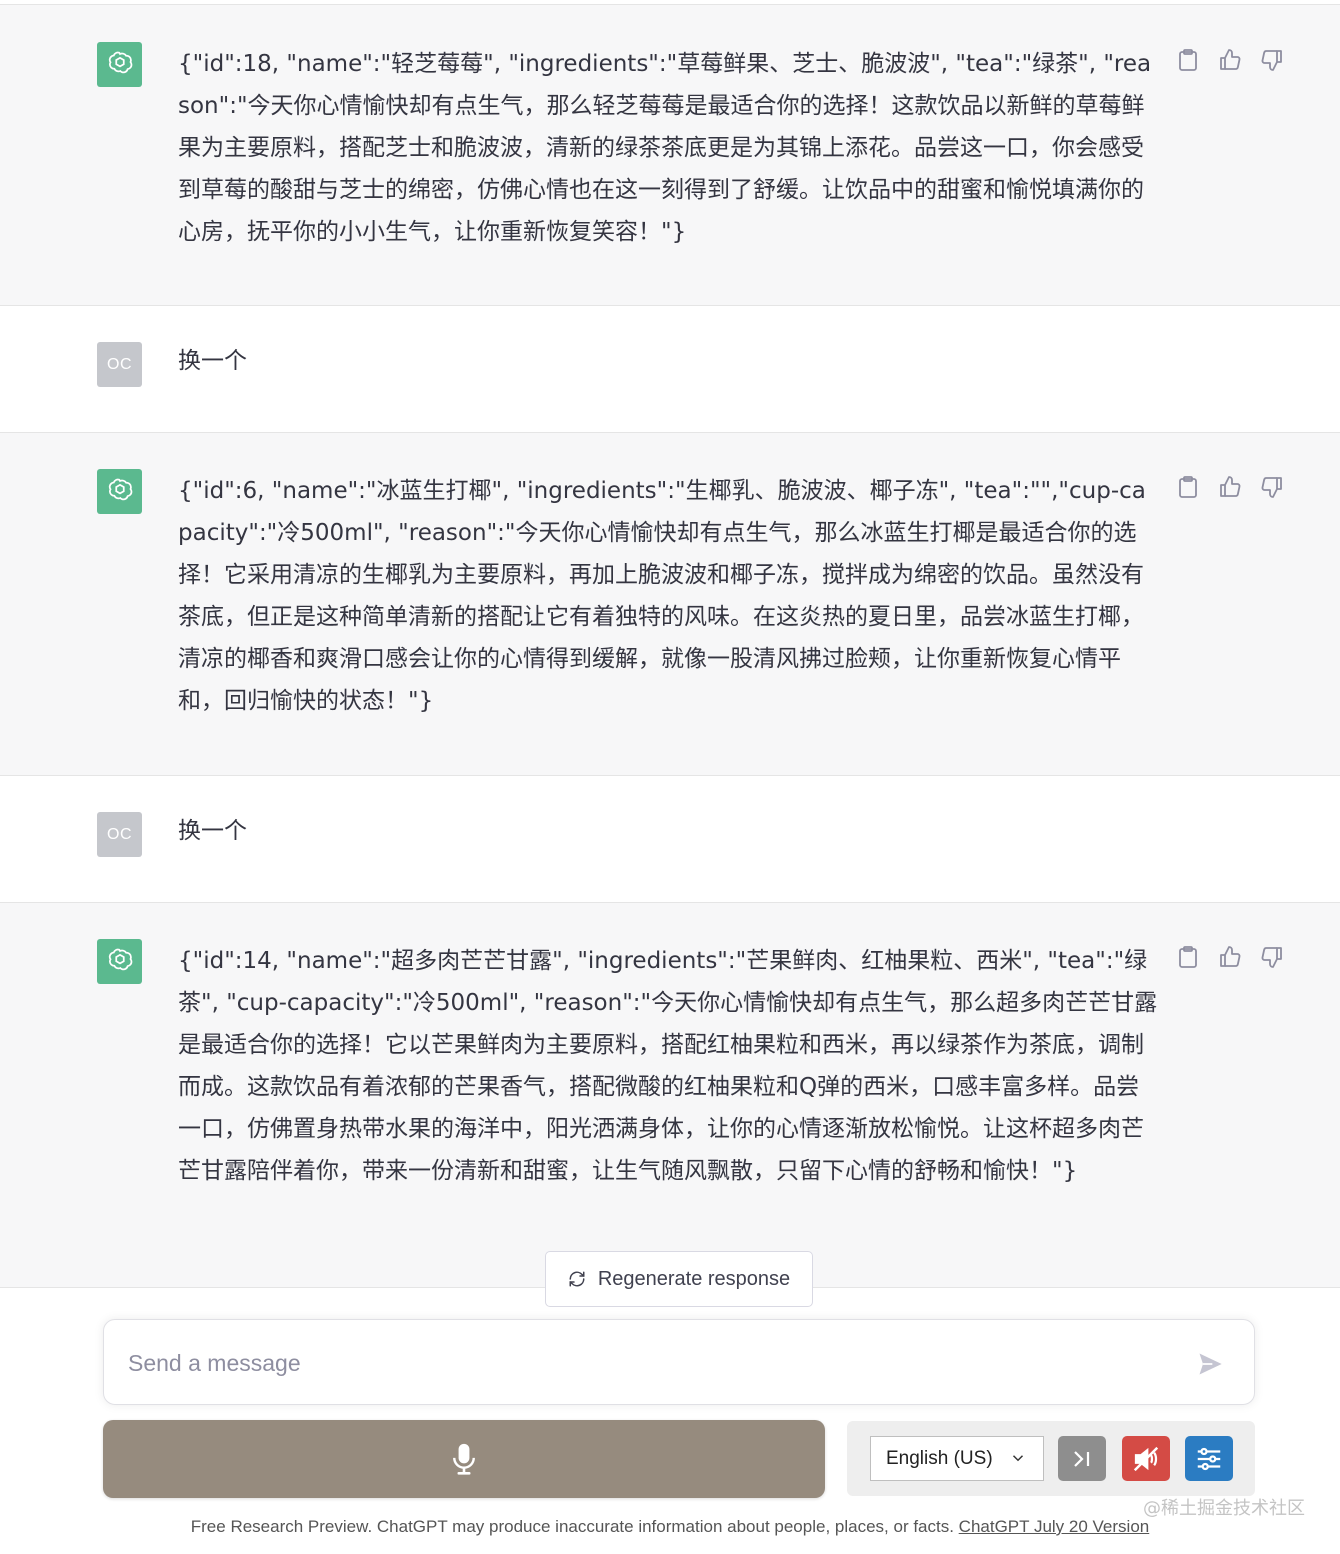 The image size is (1340, 1554). I want to click on voice-controls: English (US), so click(1051, 1458).